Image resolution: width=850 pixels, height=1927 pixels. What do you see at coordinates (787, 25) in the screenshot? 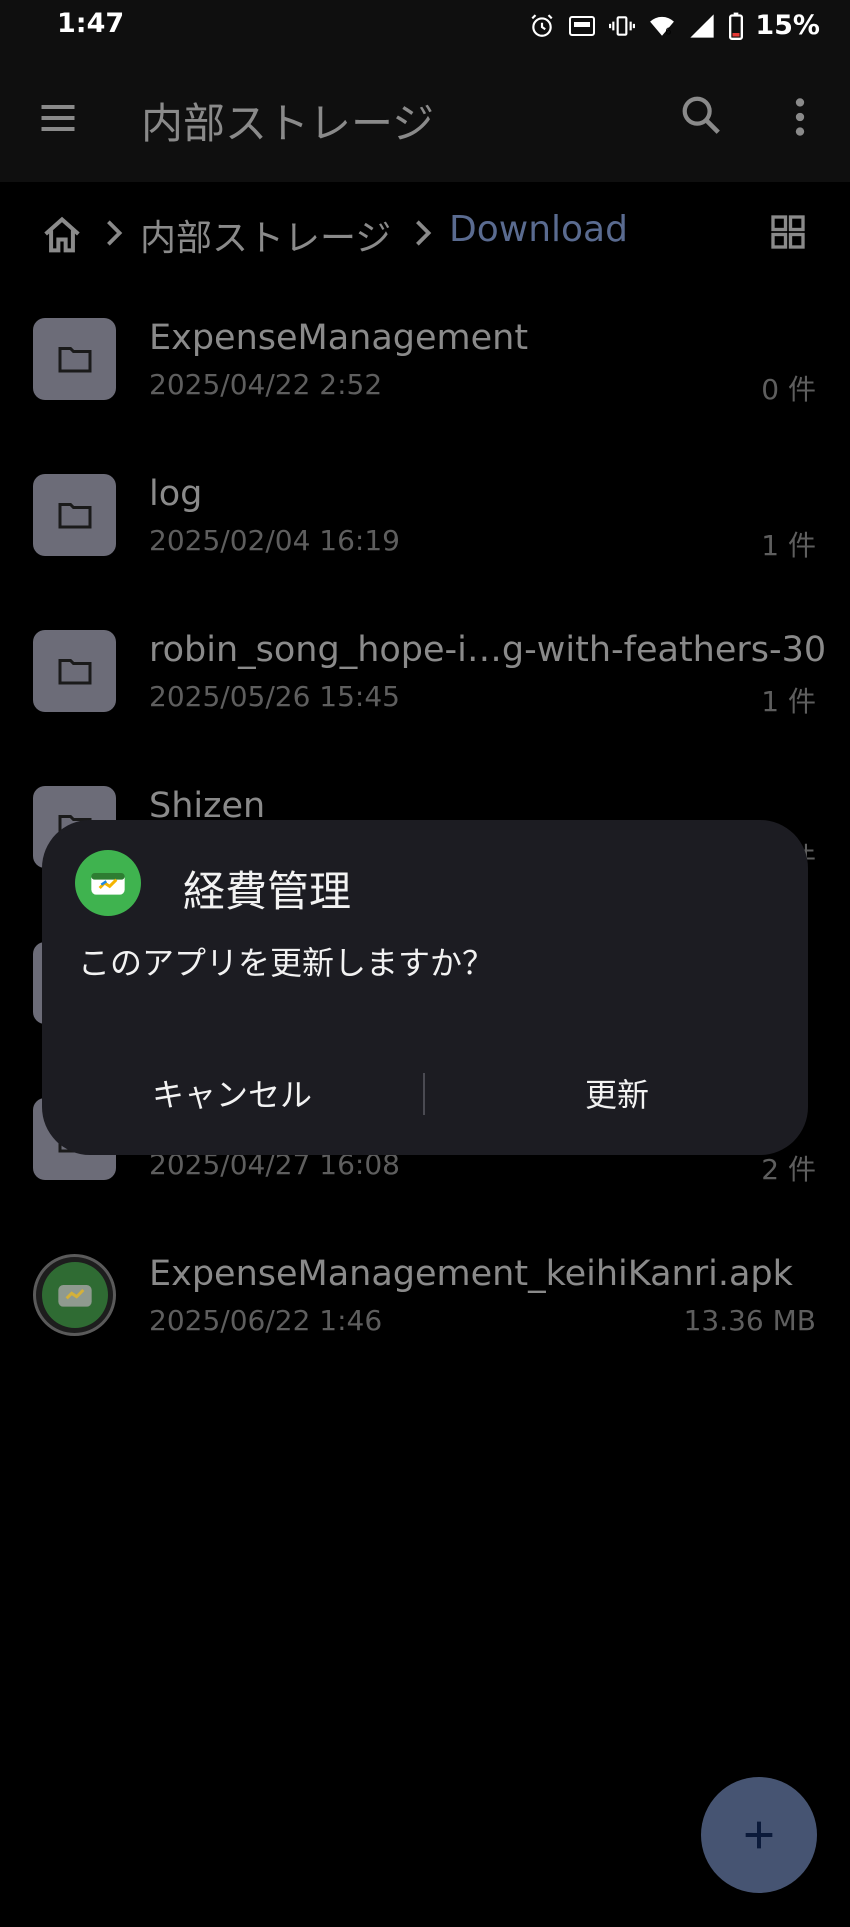
I see `battery-percentage: 15%` at bounding box center [787, 25].